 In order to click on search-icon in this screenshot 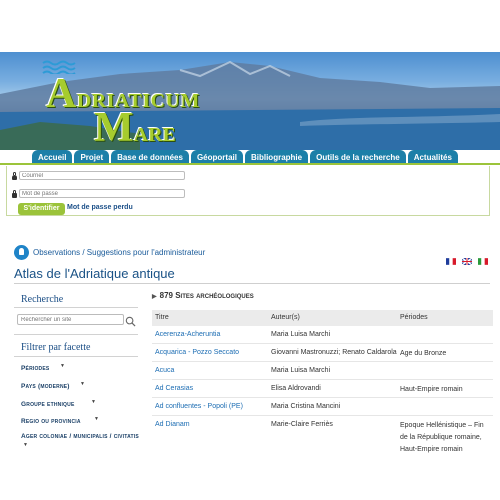, I will do `click(130, 321)`.